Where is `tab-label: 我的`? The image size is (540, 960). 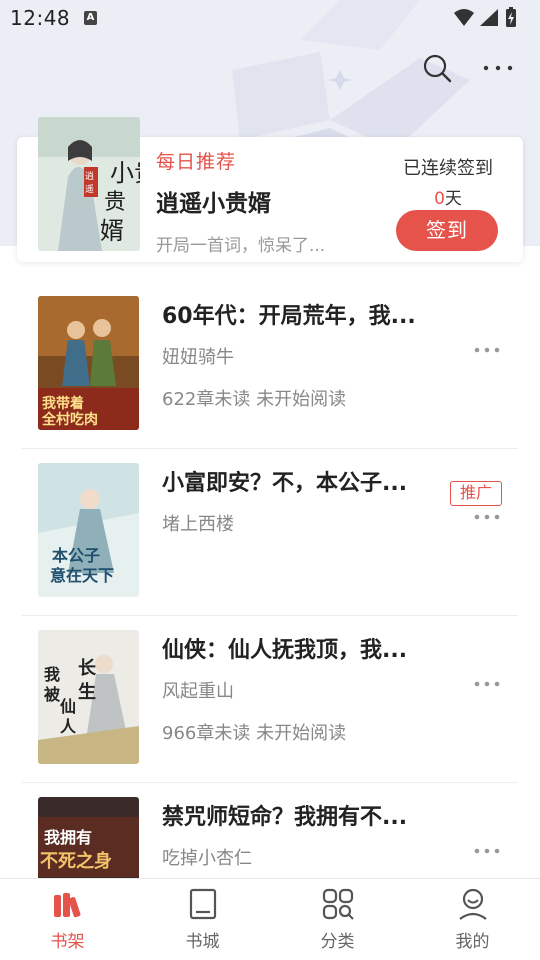
tab-label: 我的 is located at coordinates (472, 942).